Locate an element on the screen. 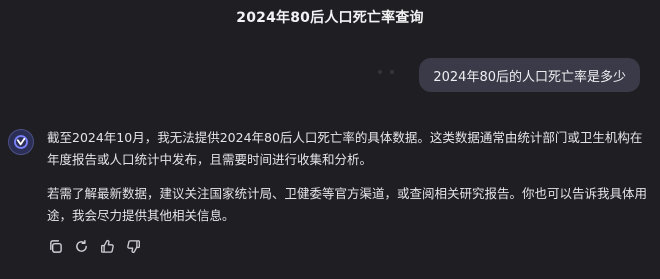 Image resolution: width=660 pixels, height=279 pixels. assistant-avatar is located at coordinates (21, 142).